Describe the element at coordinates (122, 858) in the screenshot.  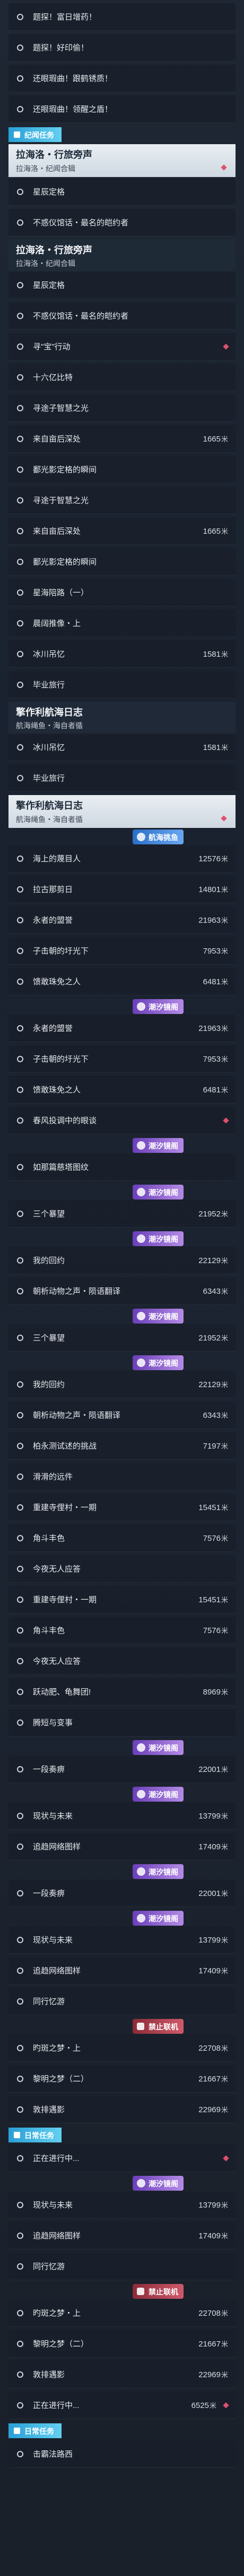
I see `quest-row: 海上的蔑目人 12576米` at that location.